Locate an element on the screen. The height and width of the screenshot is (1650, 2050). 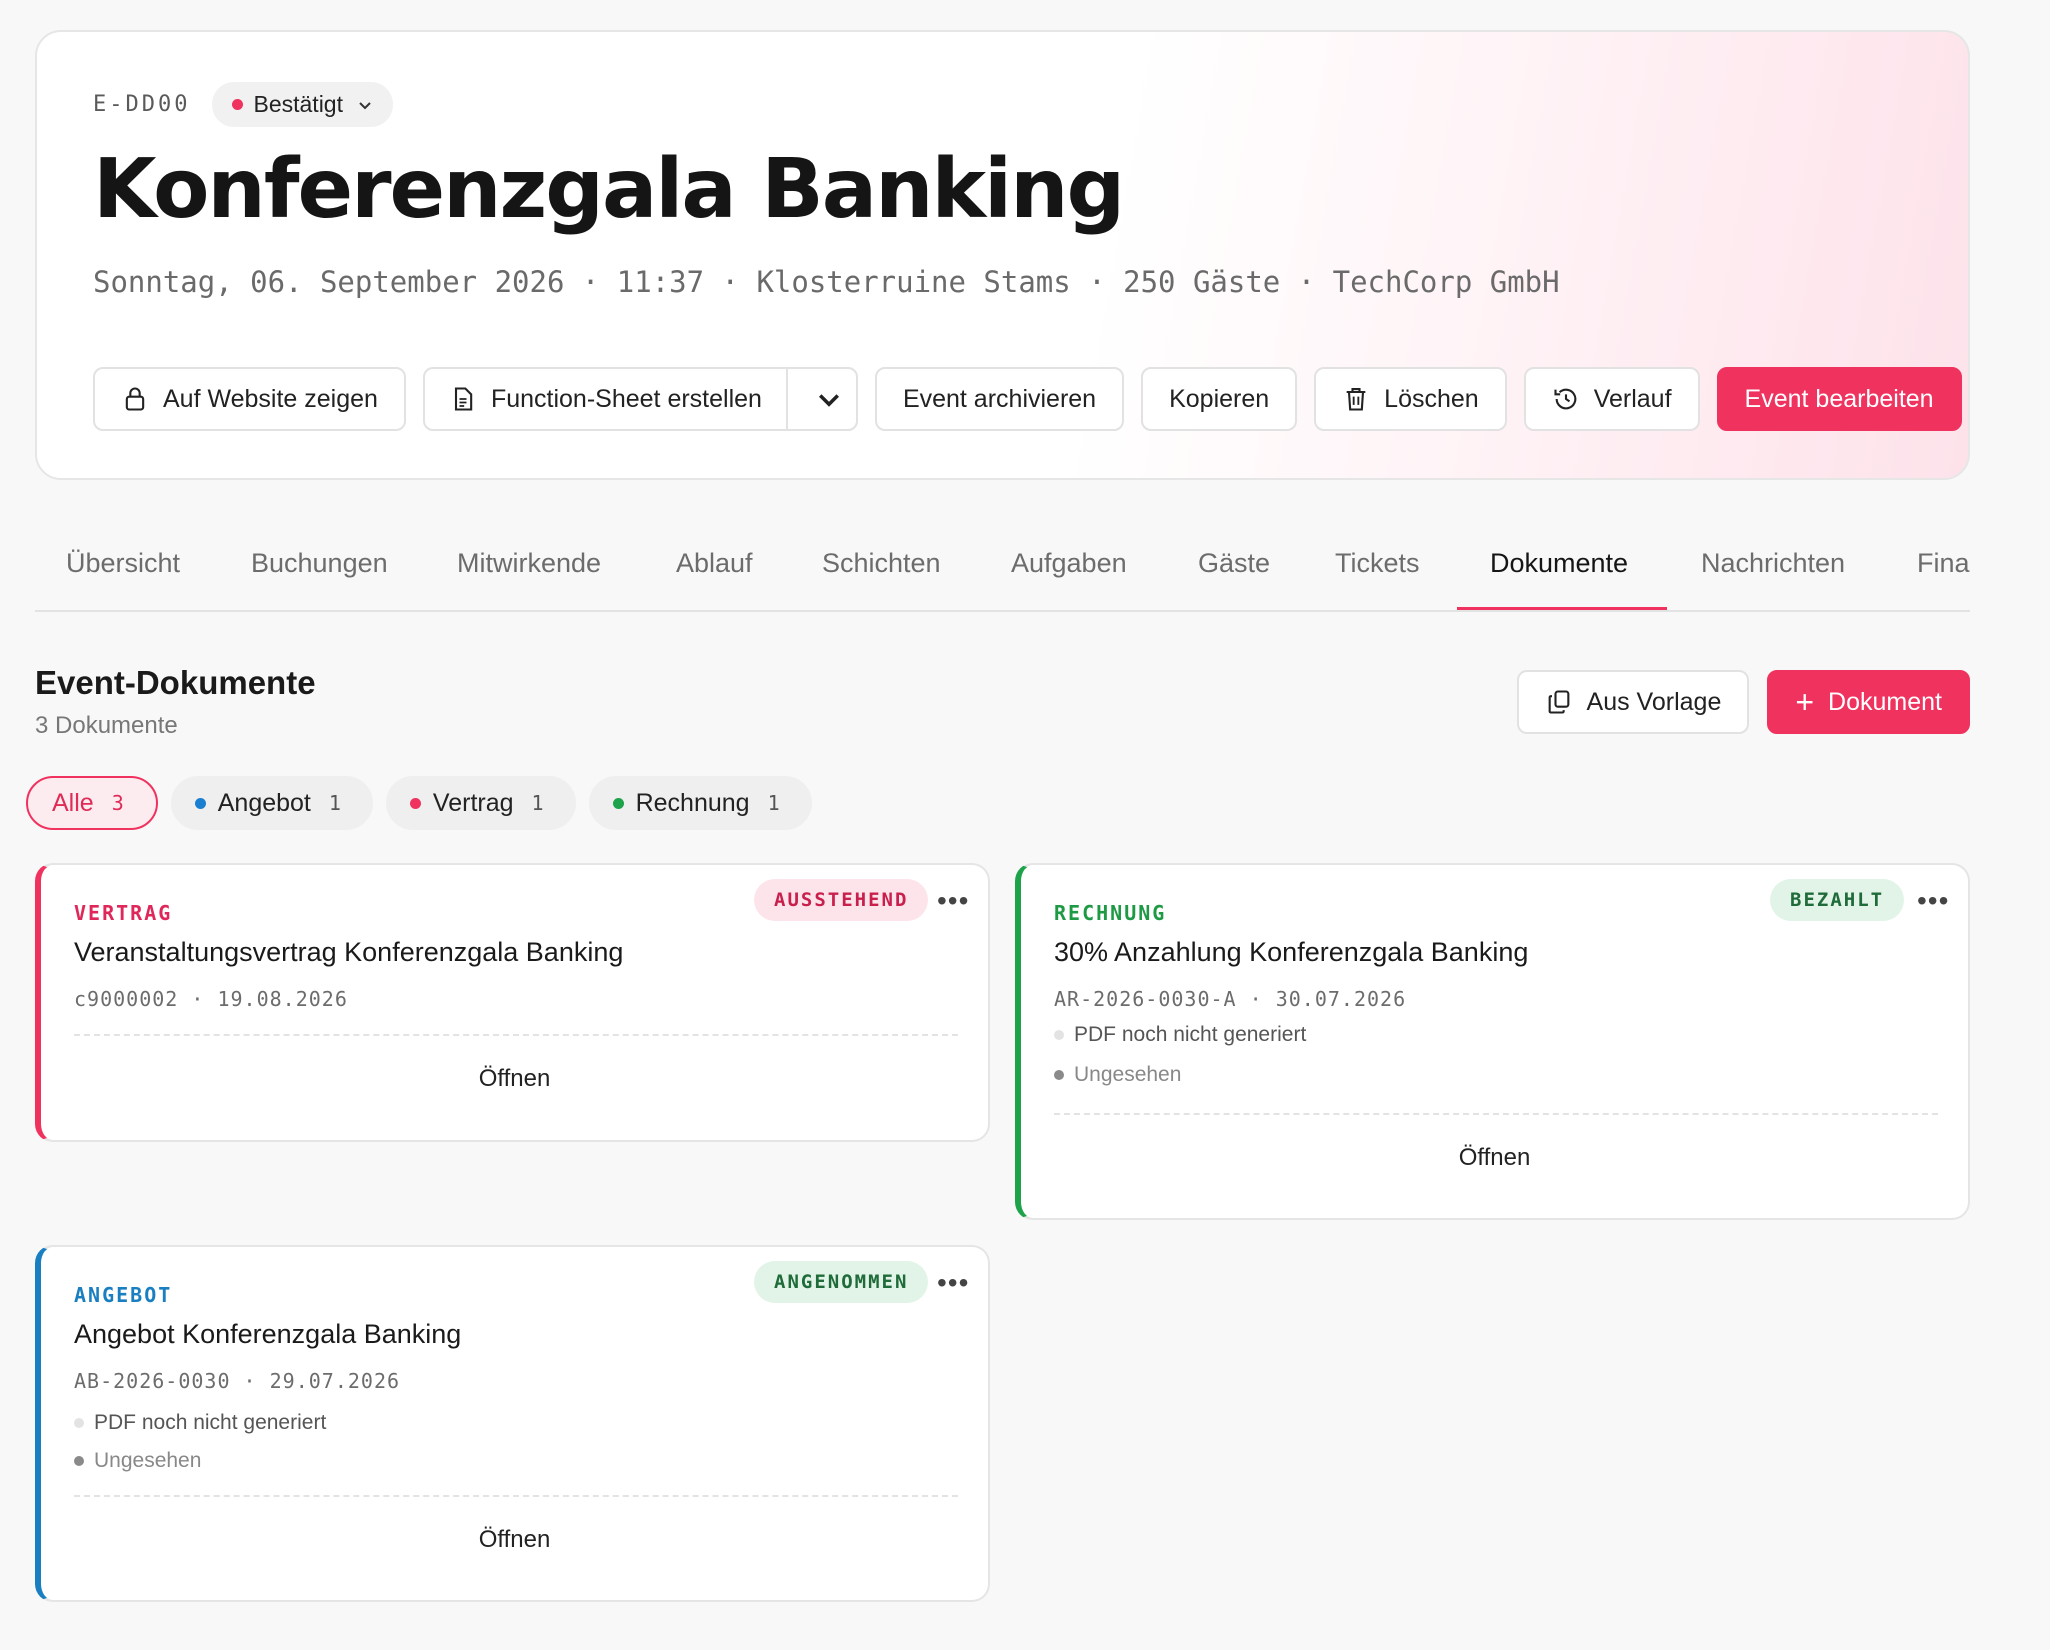
event-id: E-DD00 is located at coordinates (142, 104).